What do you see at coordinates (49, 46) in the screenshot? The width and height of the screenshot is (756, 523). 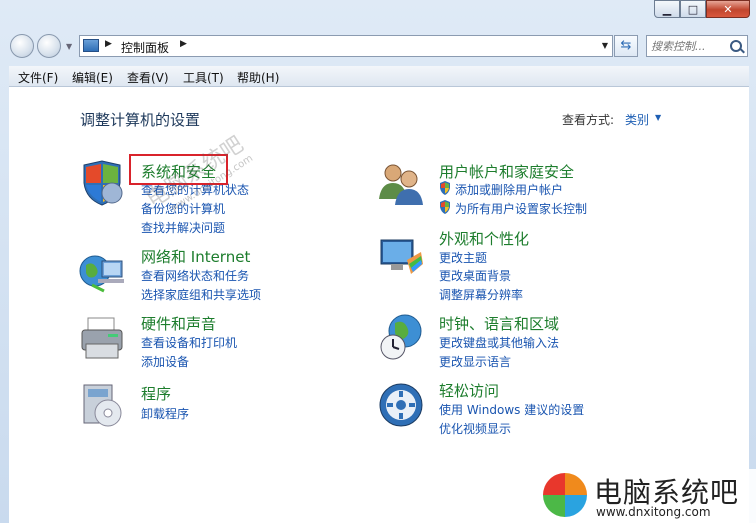 I see `forward-button` at bounding box center [49, 46].